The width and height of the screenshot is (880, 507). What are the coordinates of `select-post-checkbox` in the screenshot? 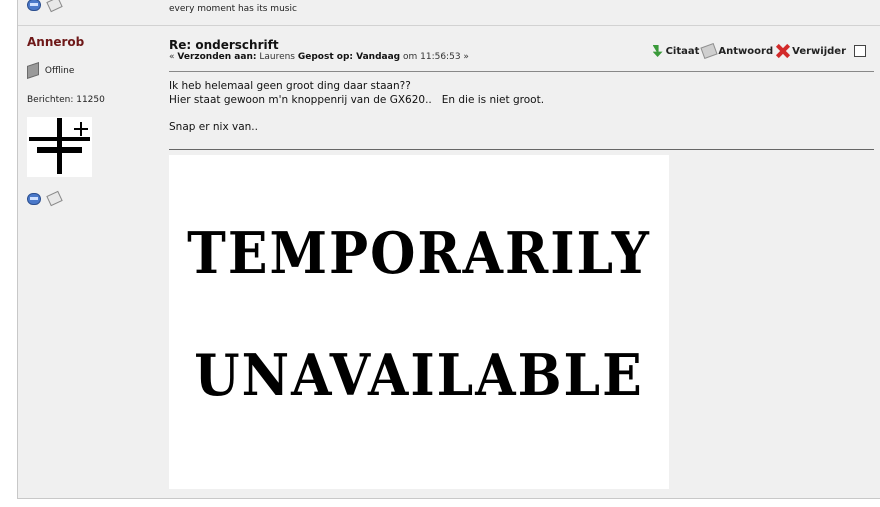 It's located at (860, 51).